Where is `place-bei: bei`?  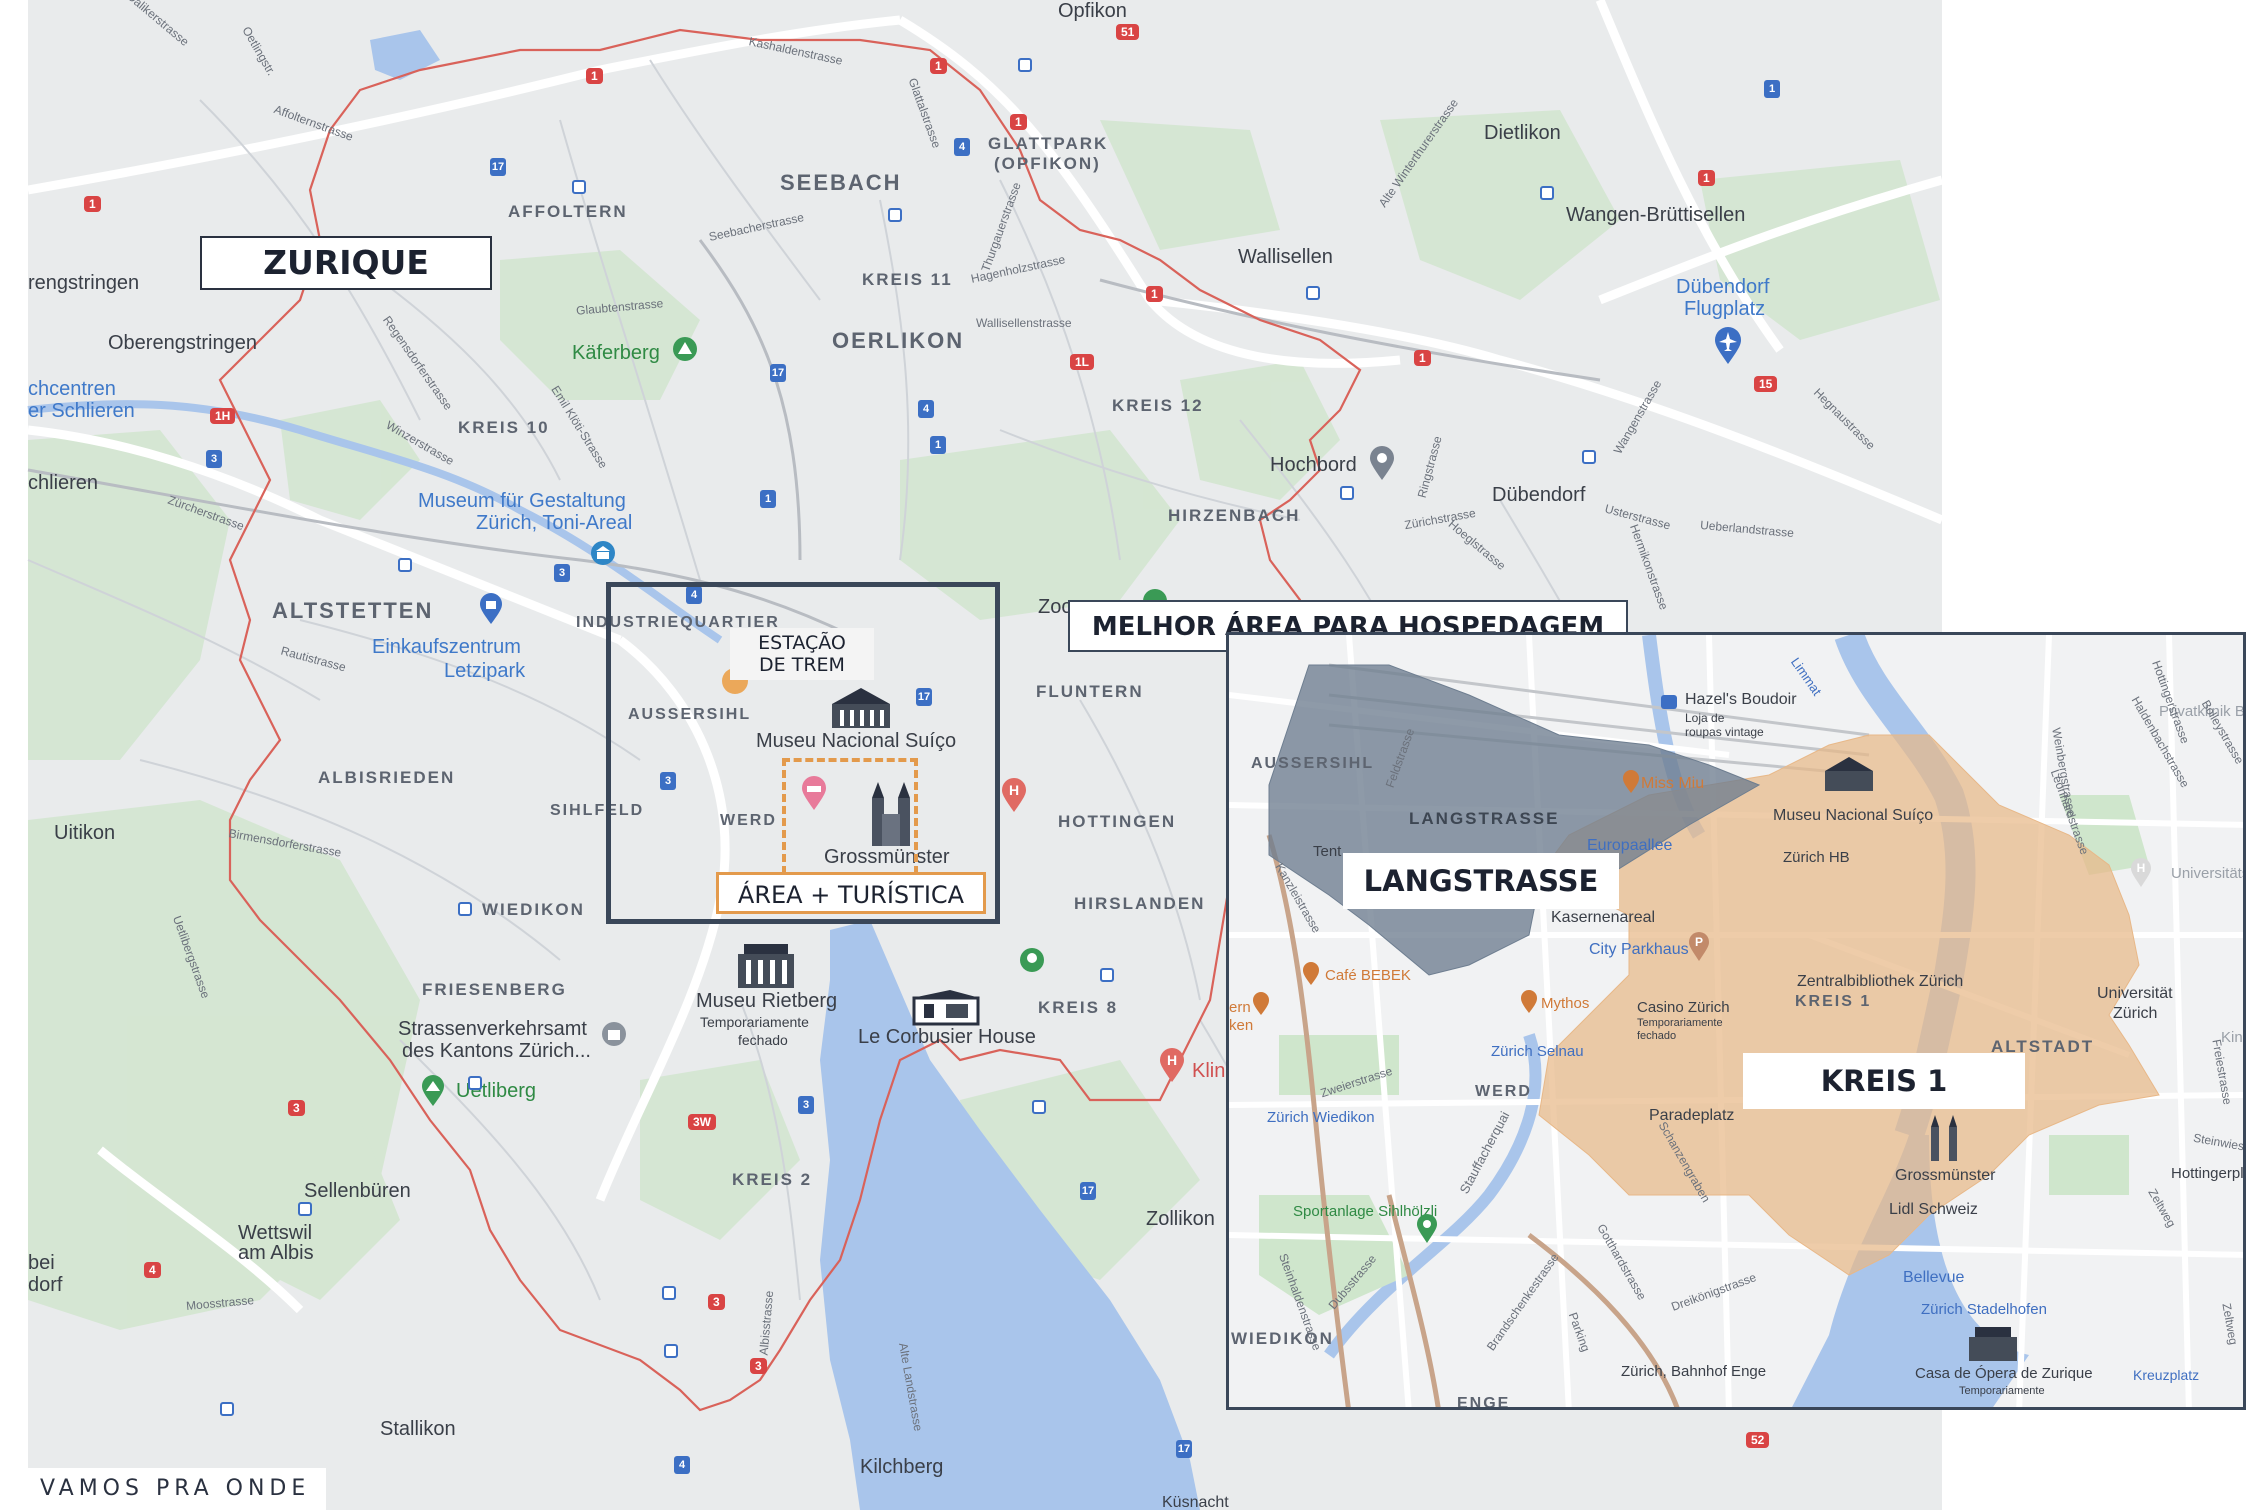 place-bei: bei is located at coordinates (41, 1263).